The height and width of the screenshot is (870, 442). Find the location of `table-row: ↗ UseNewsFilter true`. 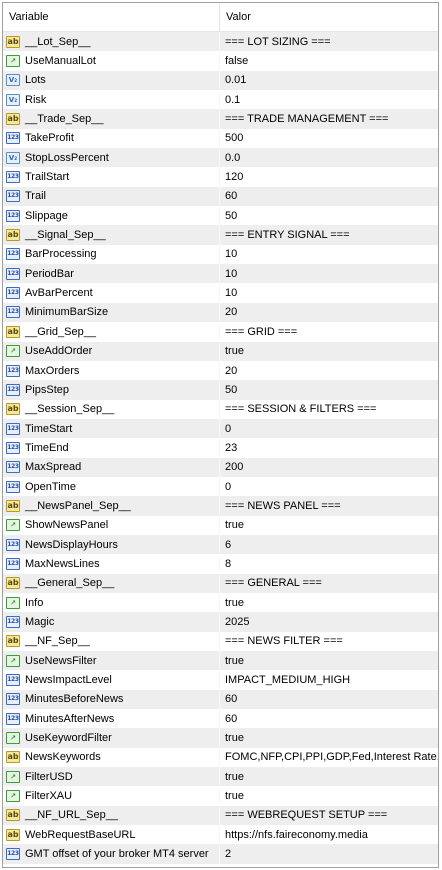

table-row: ↗ UseNewsFilter true is located at coordinates (220, 661).